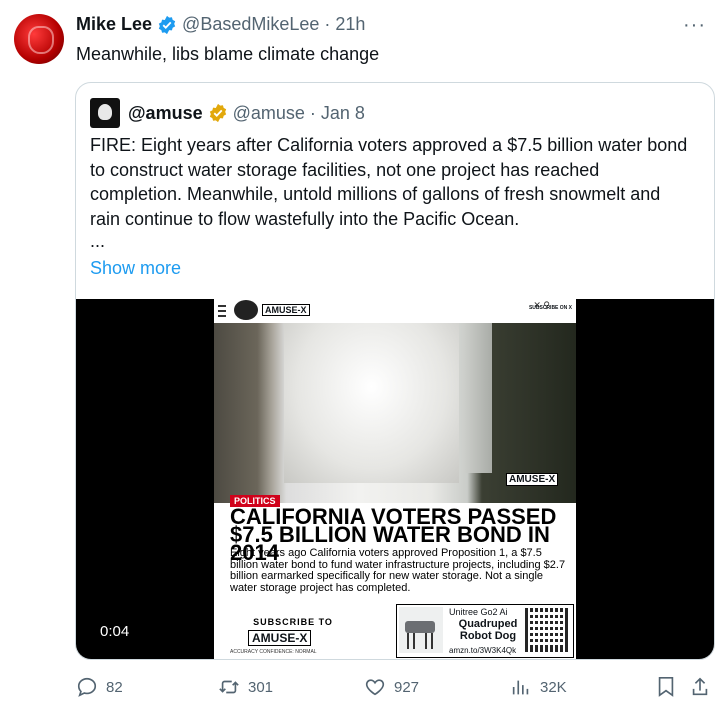 The width and height of the screenshot is (720, 714). I want to click on tweet-header: Mike Lee @BasedMikeLee · 21h, so click(220, 24).